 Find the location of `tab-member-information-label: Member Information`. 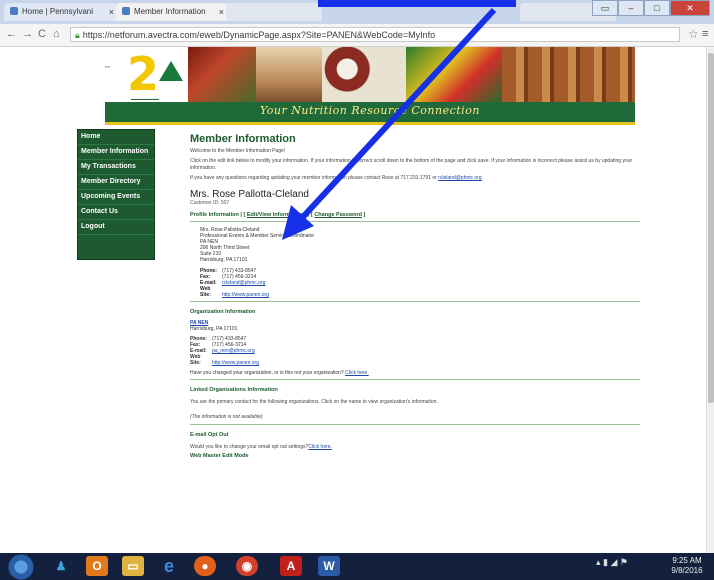

tab-member-information-label: Member Information is located at coordinates (170, 11).